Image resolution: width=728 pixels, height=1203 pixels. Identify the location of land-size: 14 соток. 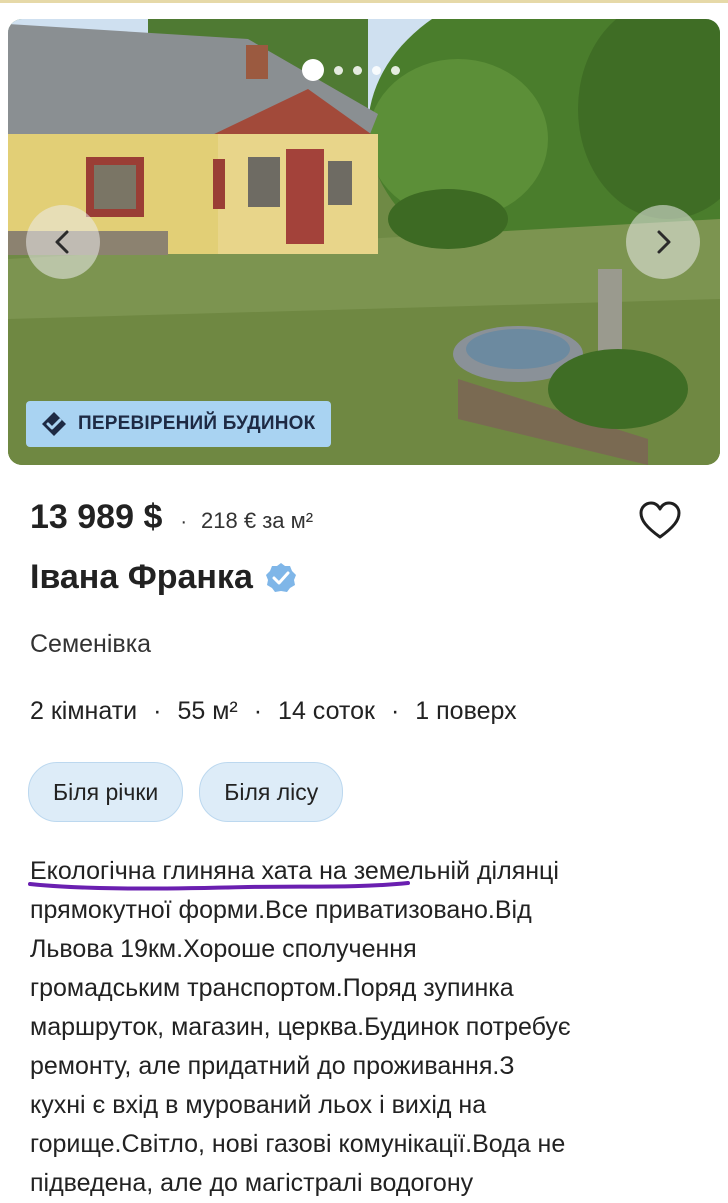
(326, 711).